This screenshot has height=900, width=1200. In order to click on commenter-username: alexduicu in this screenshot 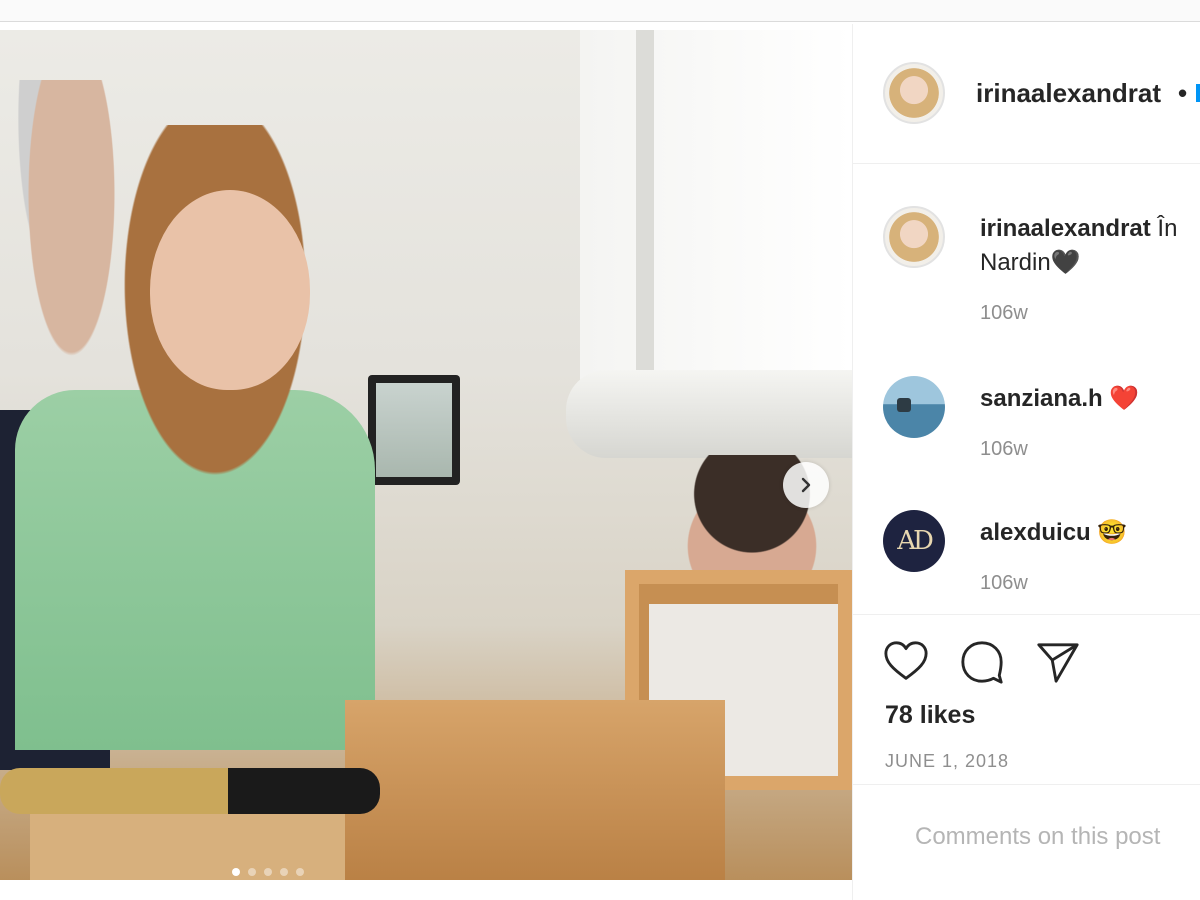, I will do `click(1035, 532)`.